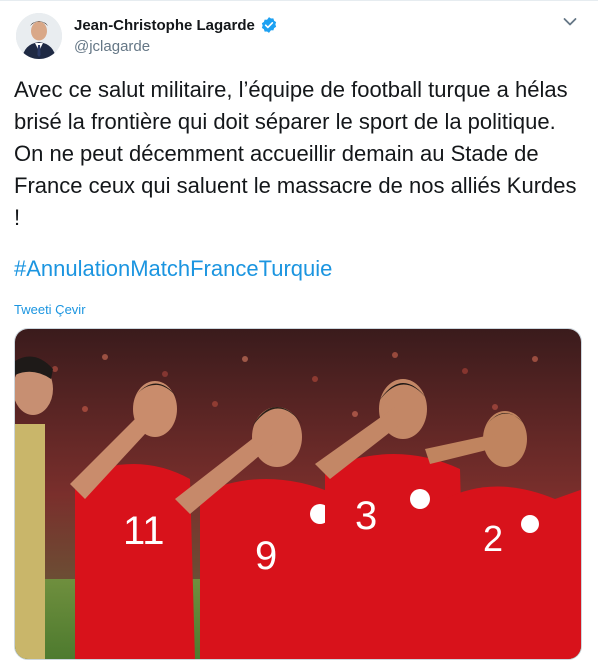 The width and height of the screenshot is (598, 660). I want to click on svg-text: 2, so click(493, 538).